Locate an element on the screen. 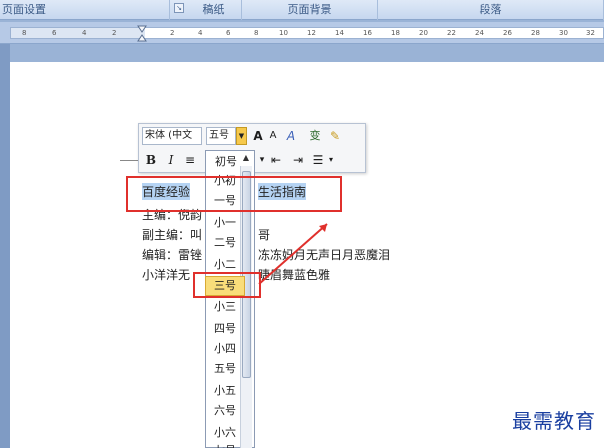  font-name-select: 宋体 (中文 is located at coordinates (172, 136).